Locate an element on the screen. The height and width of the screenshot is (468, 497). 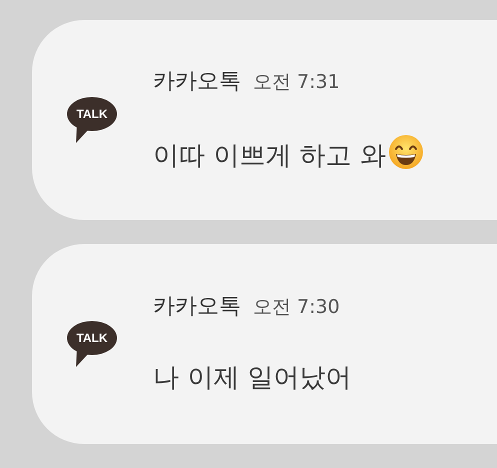
notification-time: 오전 7:30 is located at coordinates (296, 307).